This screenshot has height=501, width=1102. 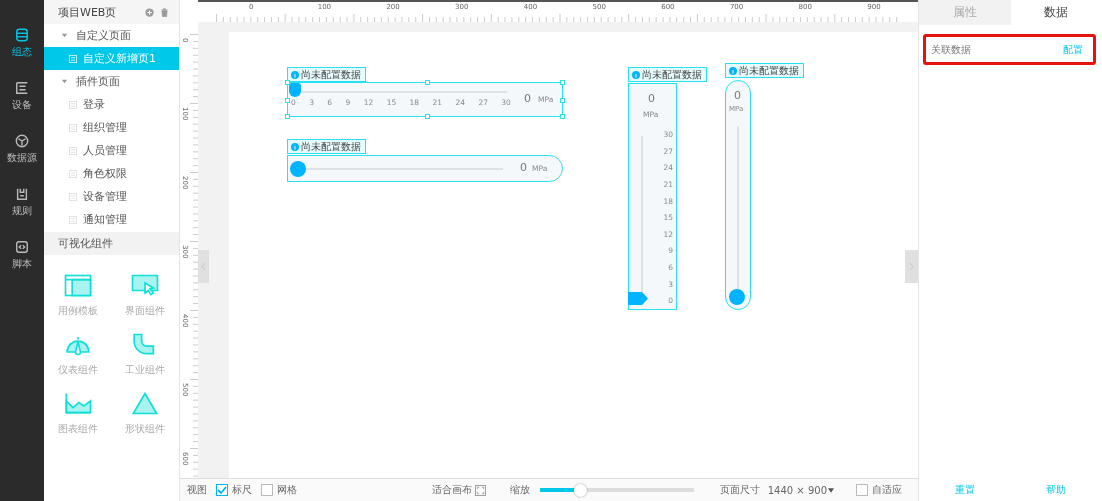 I want to click on list-icon, so click(x=22, y=88).